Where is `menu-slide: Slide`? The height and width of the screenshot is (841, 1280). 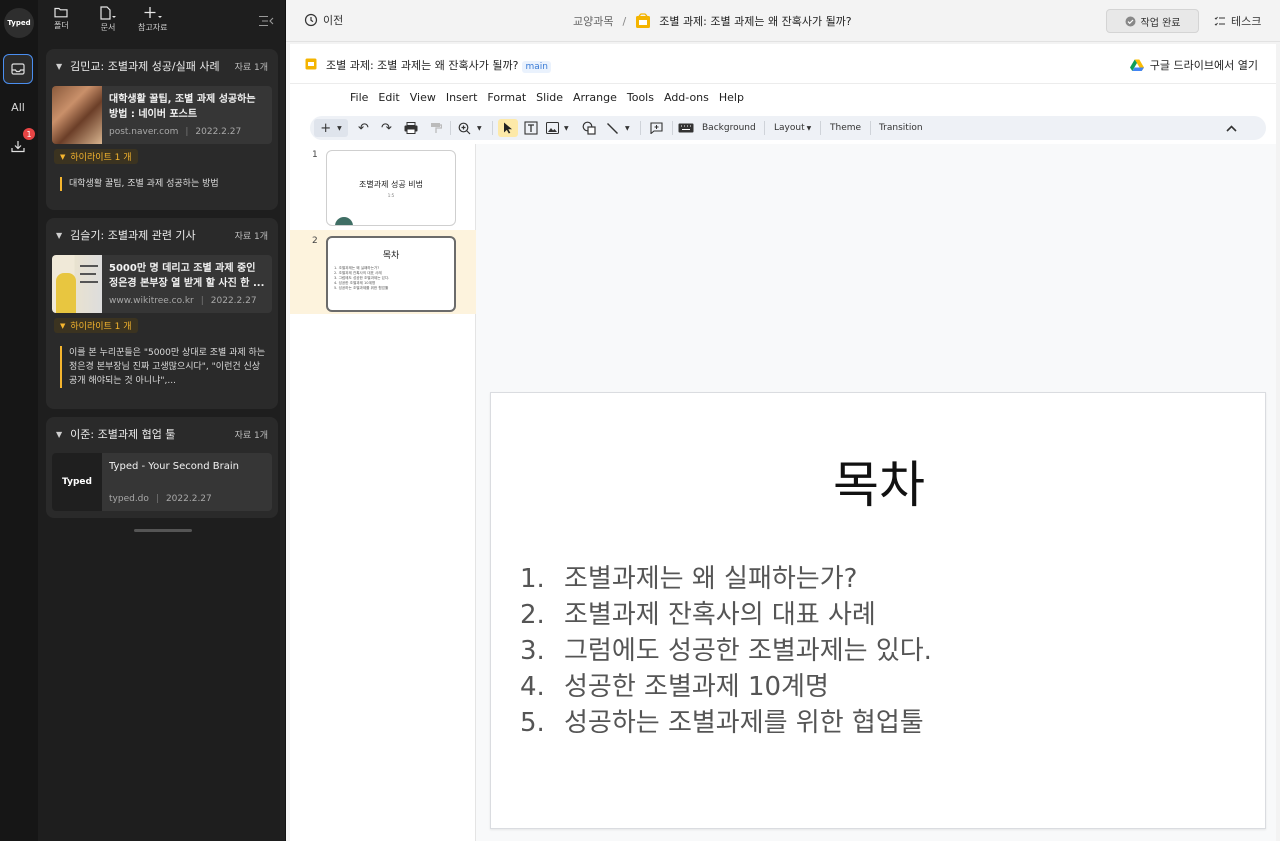
menu-slide: Slide is located at coordinates (549, 97).